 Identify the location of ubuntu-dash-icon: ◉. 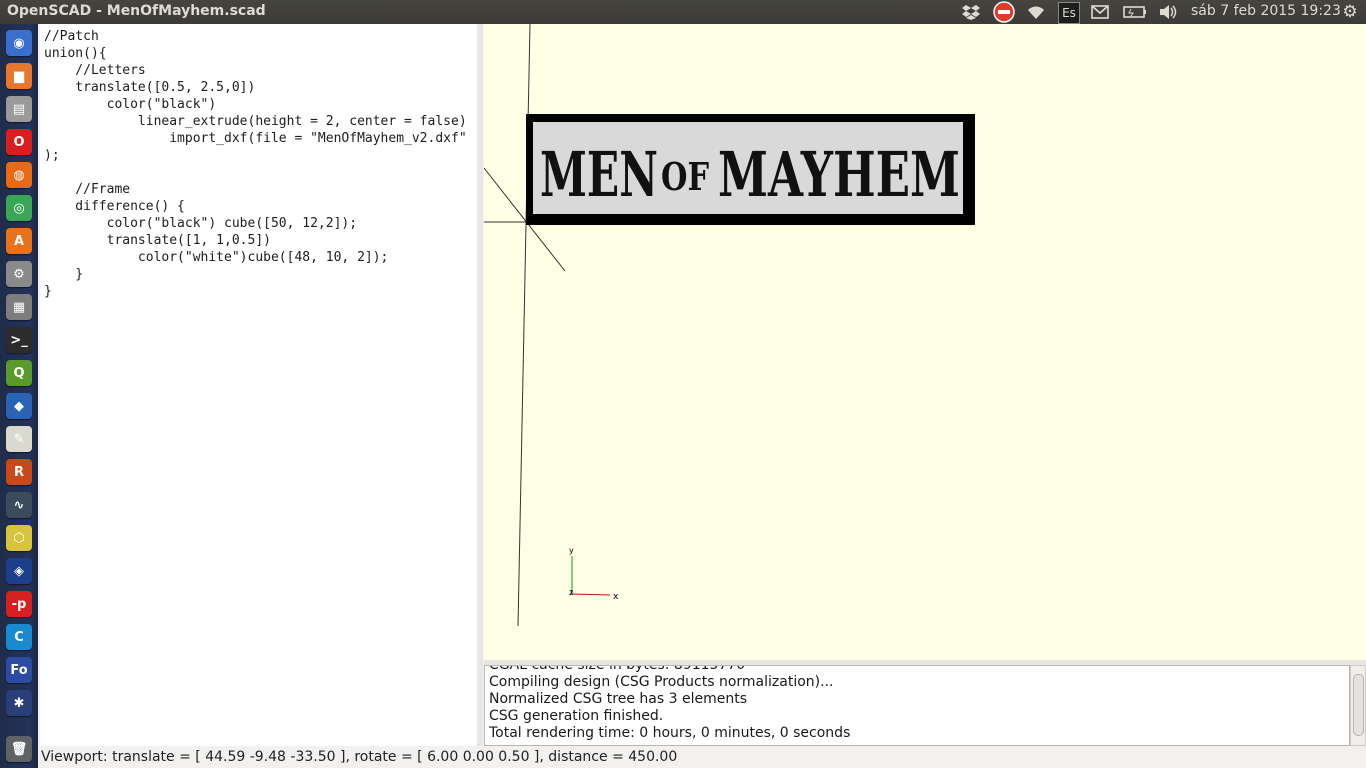
(19, 43).